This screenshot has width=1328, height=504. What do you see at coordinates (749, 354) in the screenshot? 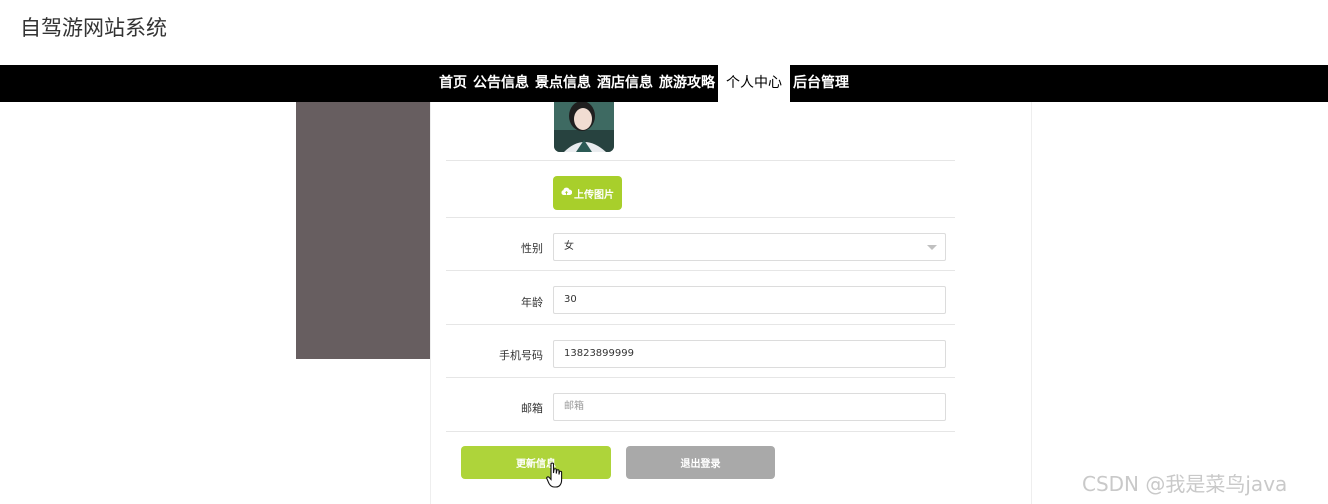
I see `phone-input: 13823899999` at bounding box center [749, 354].